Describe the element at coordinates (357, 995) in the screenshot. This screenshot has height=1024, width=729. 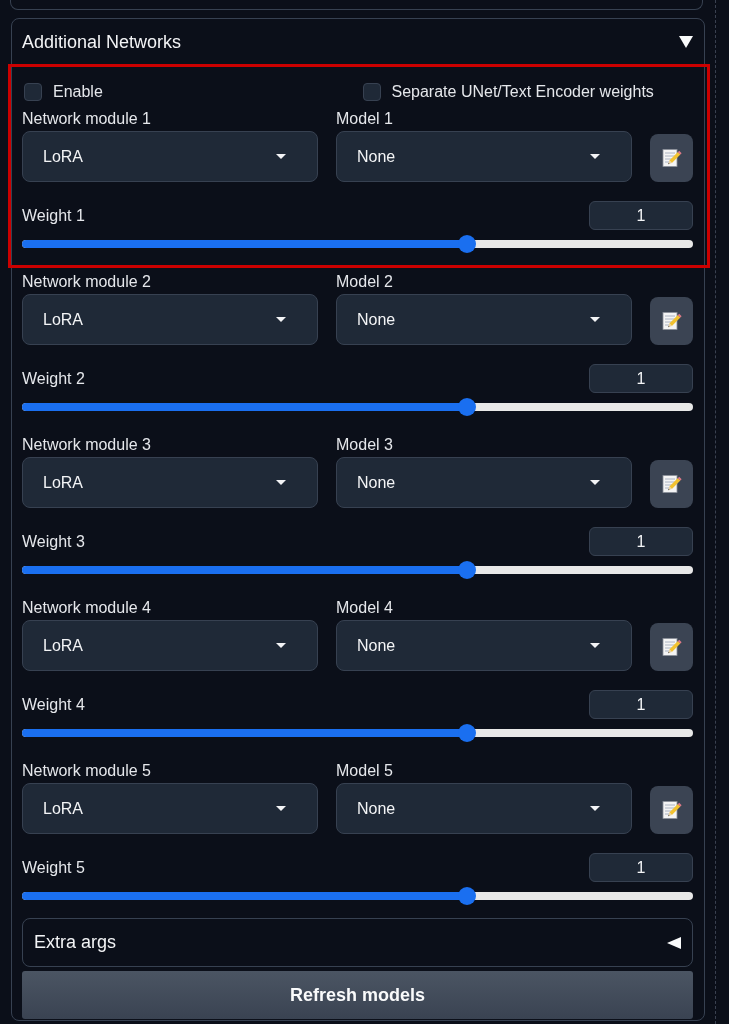
I see `refresh-button: Refresh models` at that location.